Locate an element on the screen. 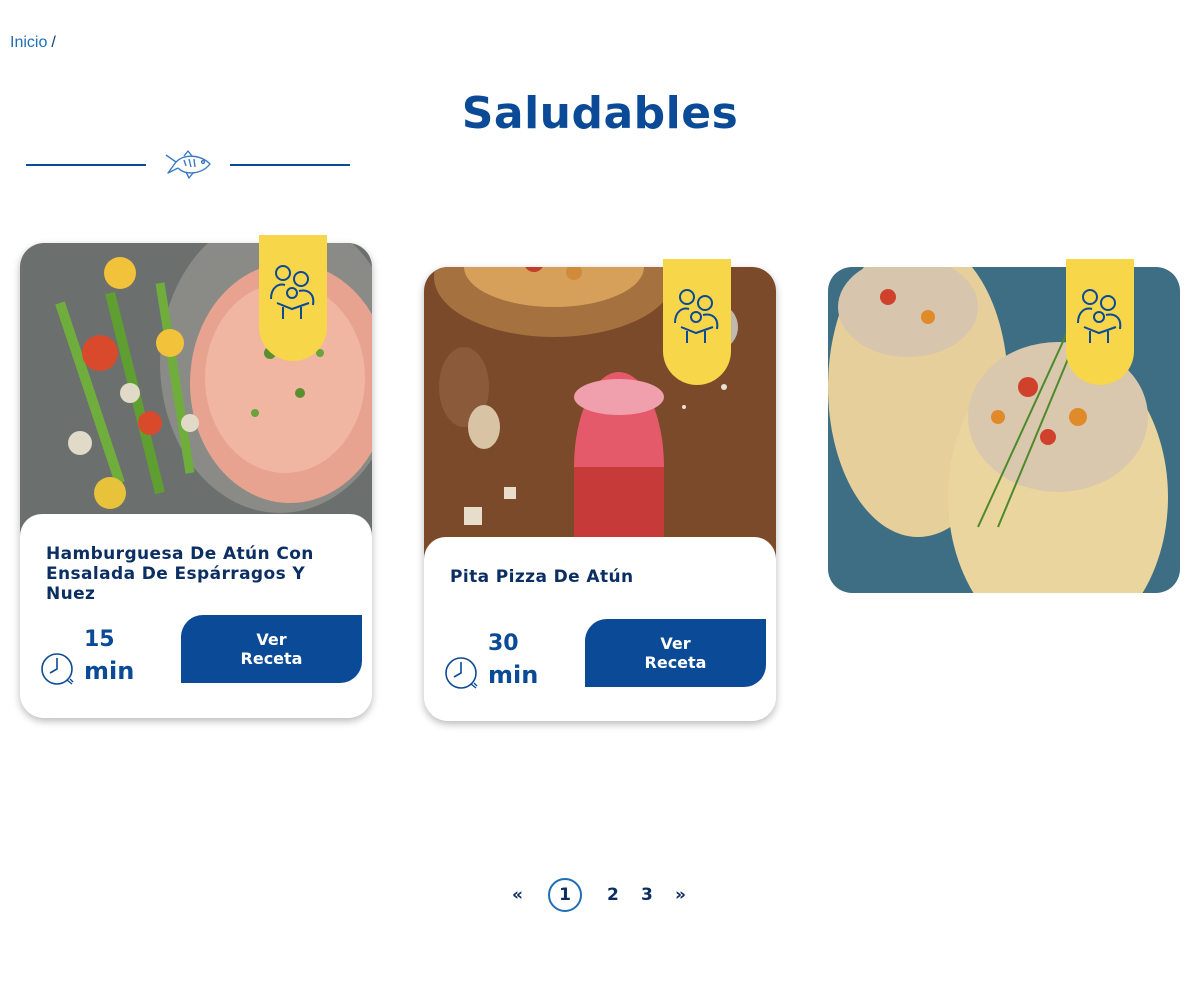 The width and height of the screenshot is (1200, 1003). fish-icon is located at coordinates (188, 164).